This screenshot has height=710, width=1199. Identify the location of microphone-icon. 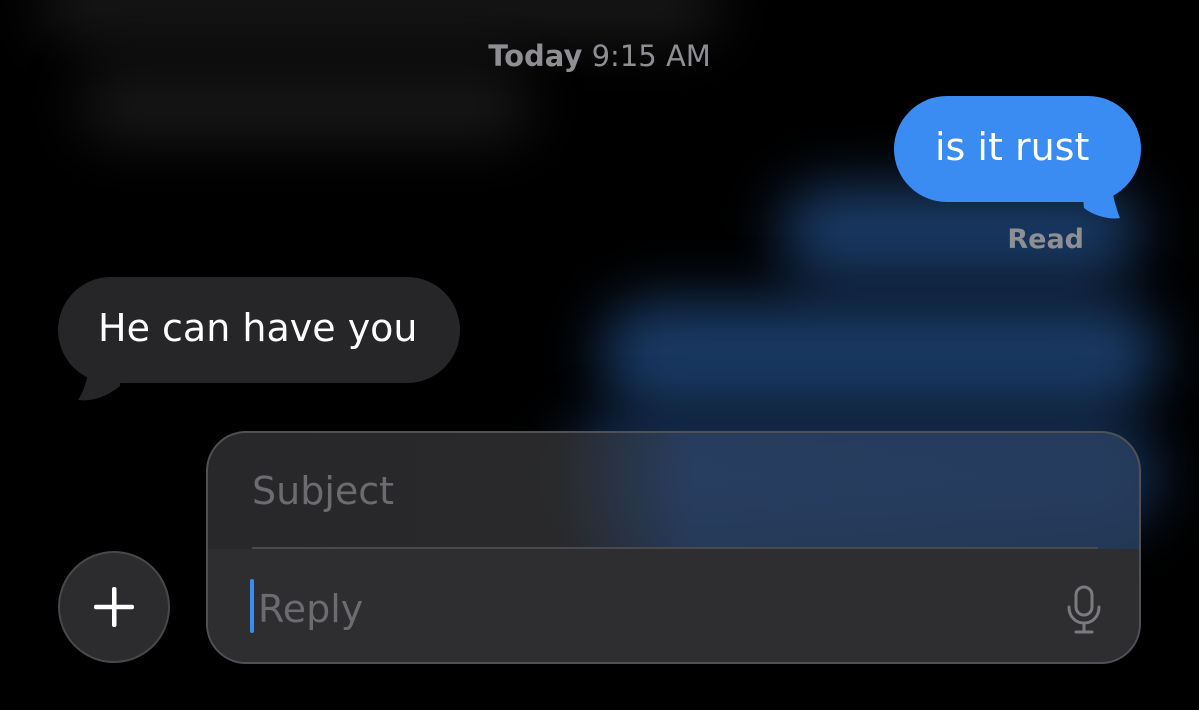
(1084, 610).